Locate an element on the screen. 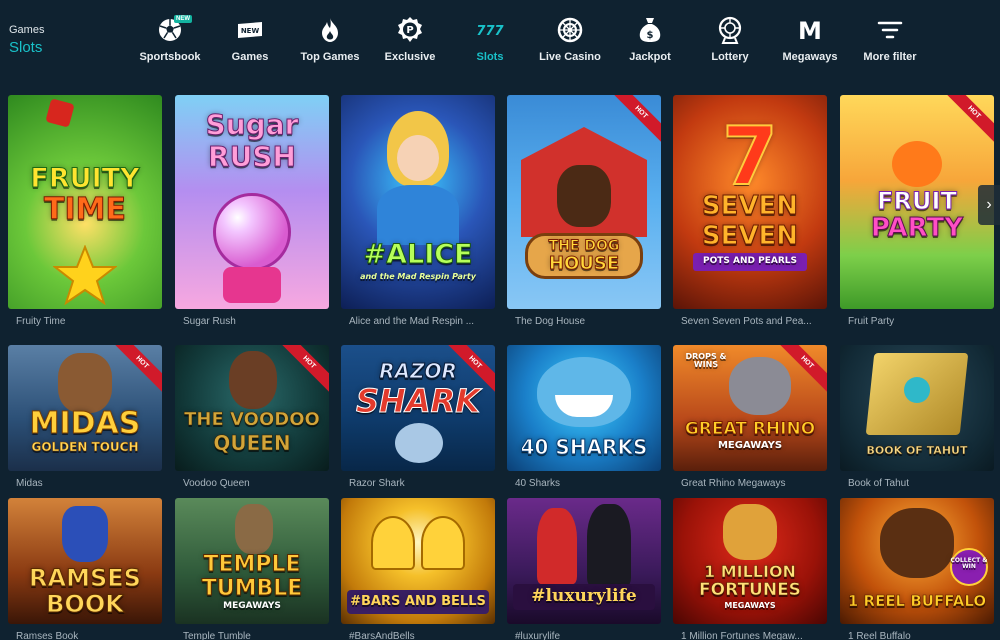 This screenshot has height=640, width=1000. game-tile-luxurylife: #luxurylife #luxurylife is located at coordinates (584, 569).